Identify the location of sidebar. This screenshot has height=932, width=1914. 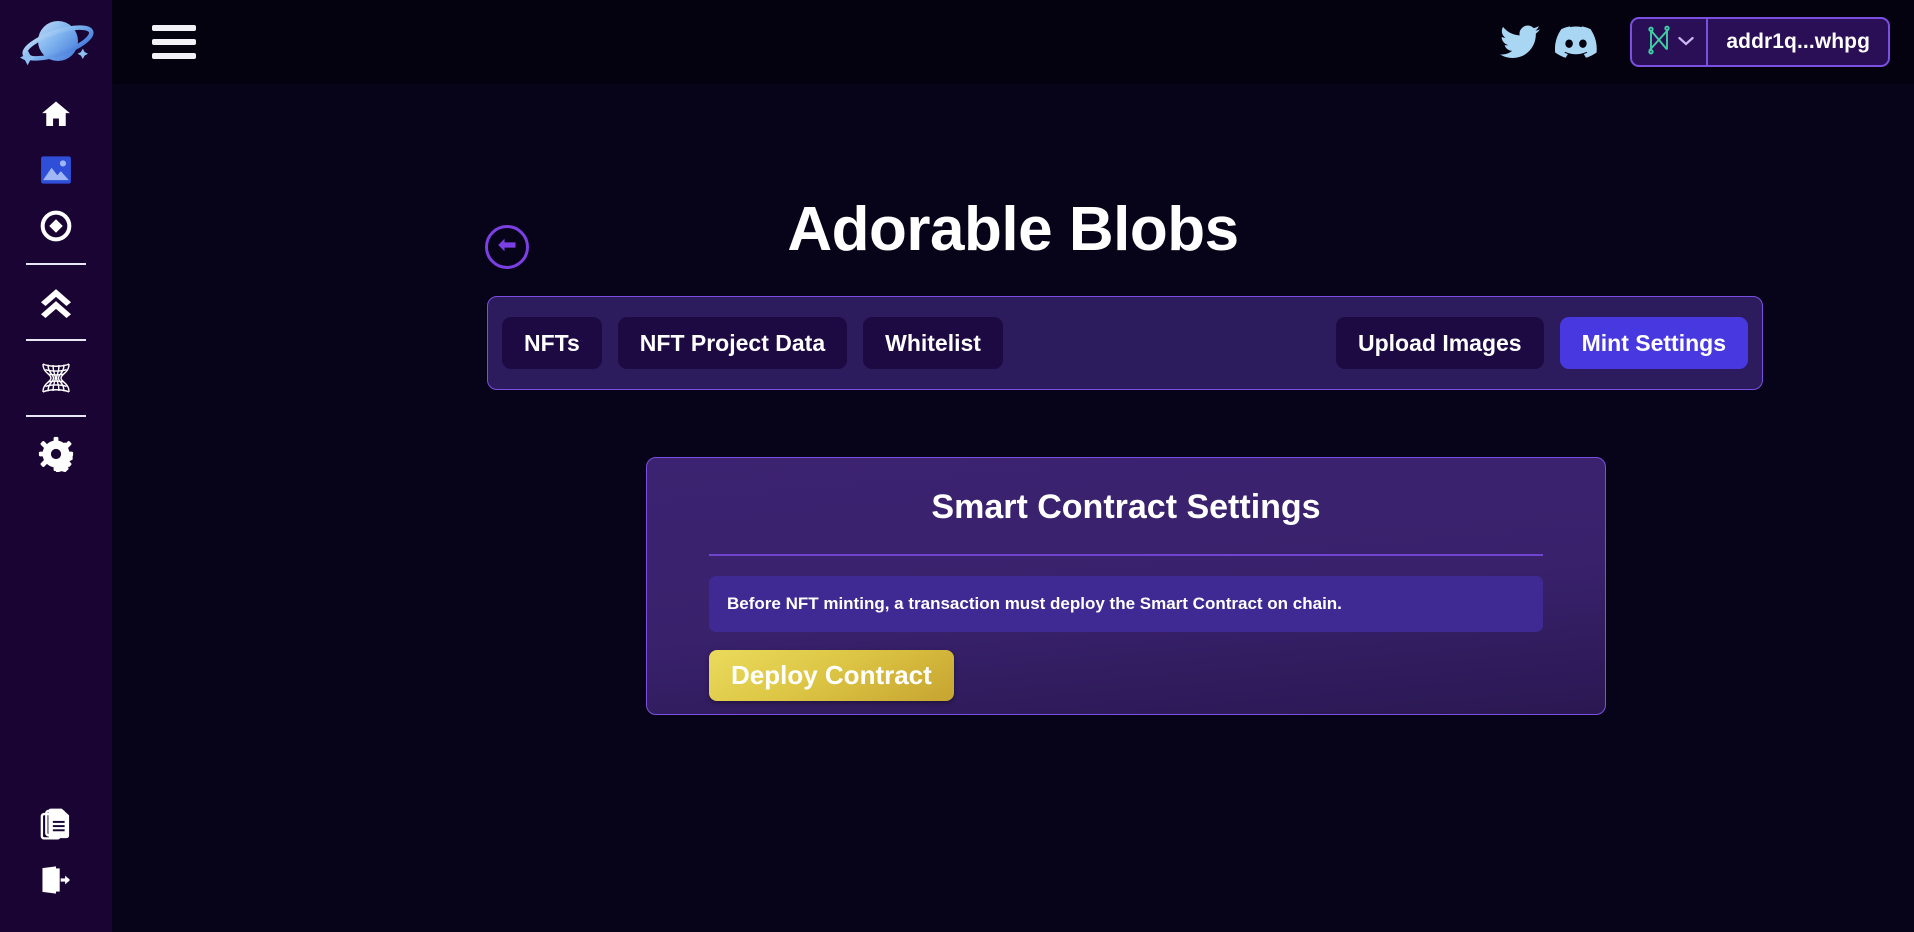
(56, 466).